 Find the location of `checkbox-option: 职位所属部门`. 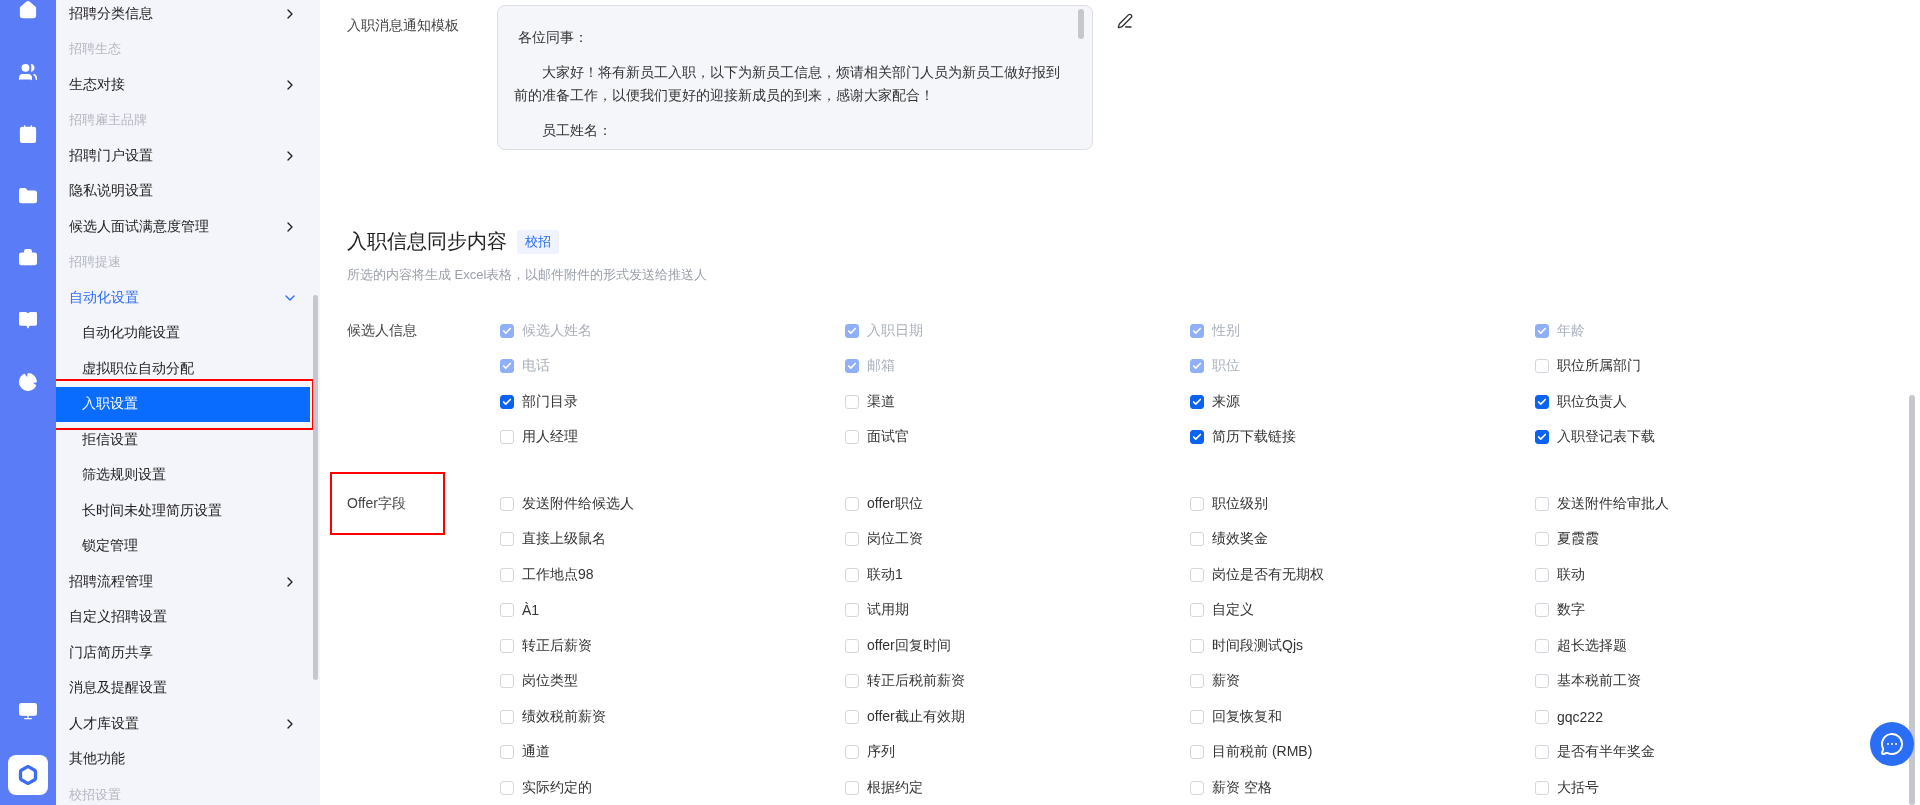

checkbox-option: 职位所属部门 is located at coordinates (1588, 366).